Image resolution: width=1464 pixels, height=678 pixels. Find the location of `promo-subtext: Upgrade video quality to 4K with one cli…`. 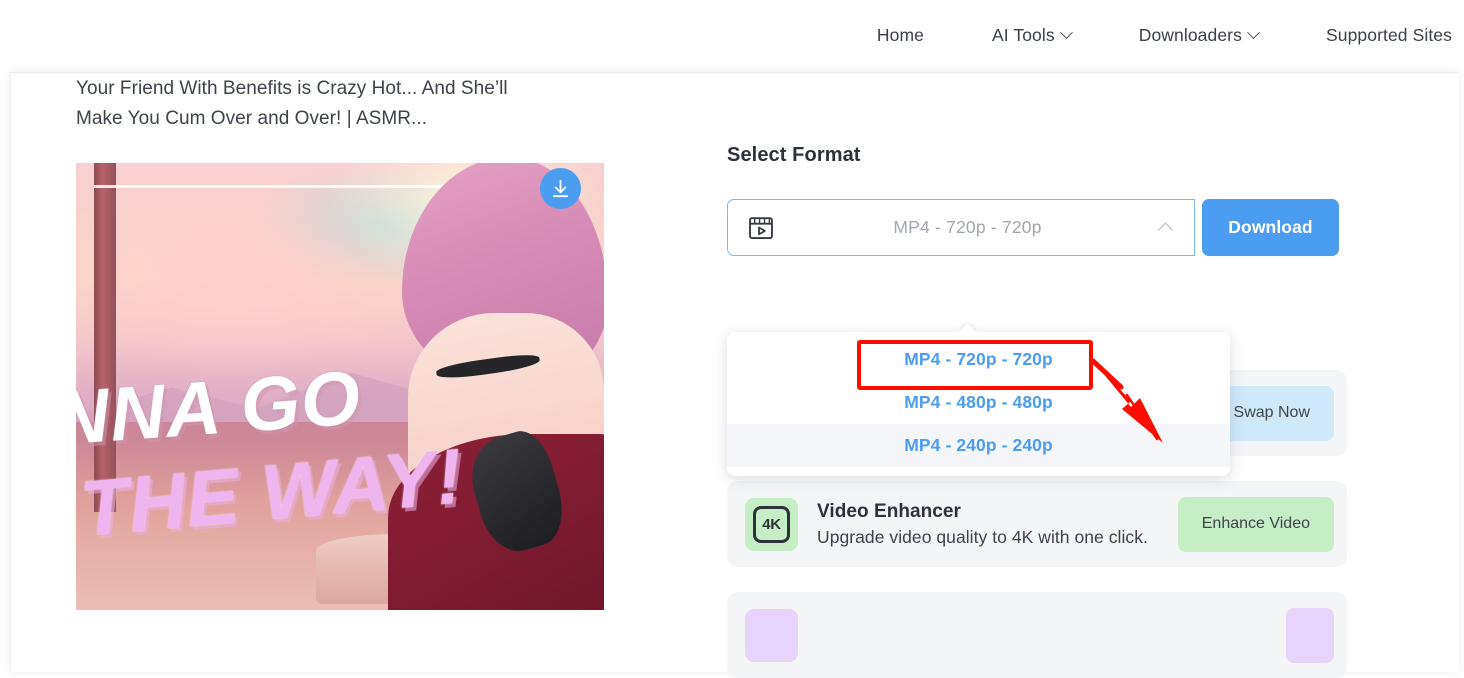

promo-subtext: Upgrade video quality to 4K with one cli… is located at coordinates (982, 536).